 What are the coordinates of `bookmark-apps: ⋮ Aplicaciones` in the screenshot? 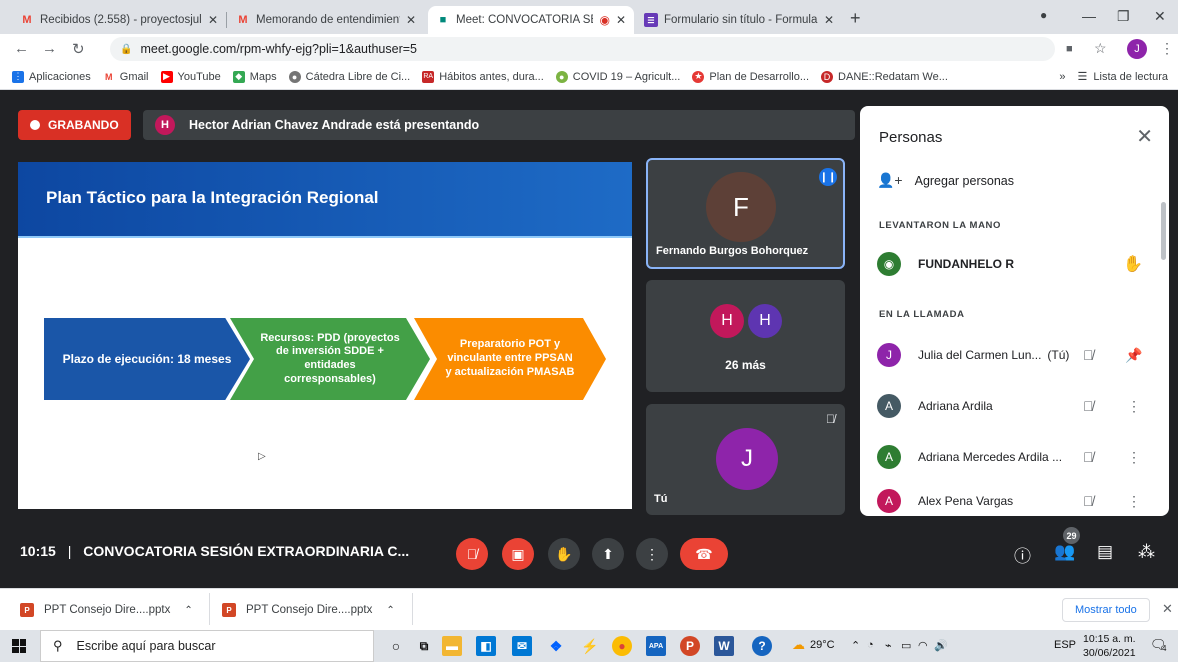 It's located at (51, 76).